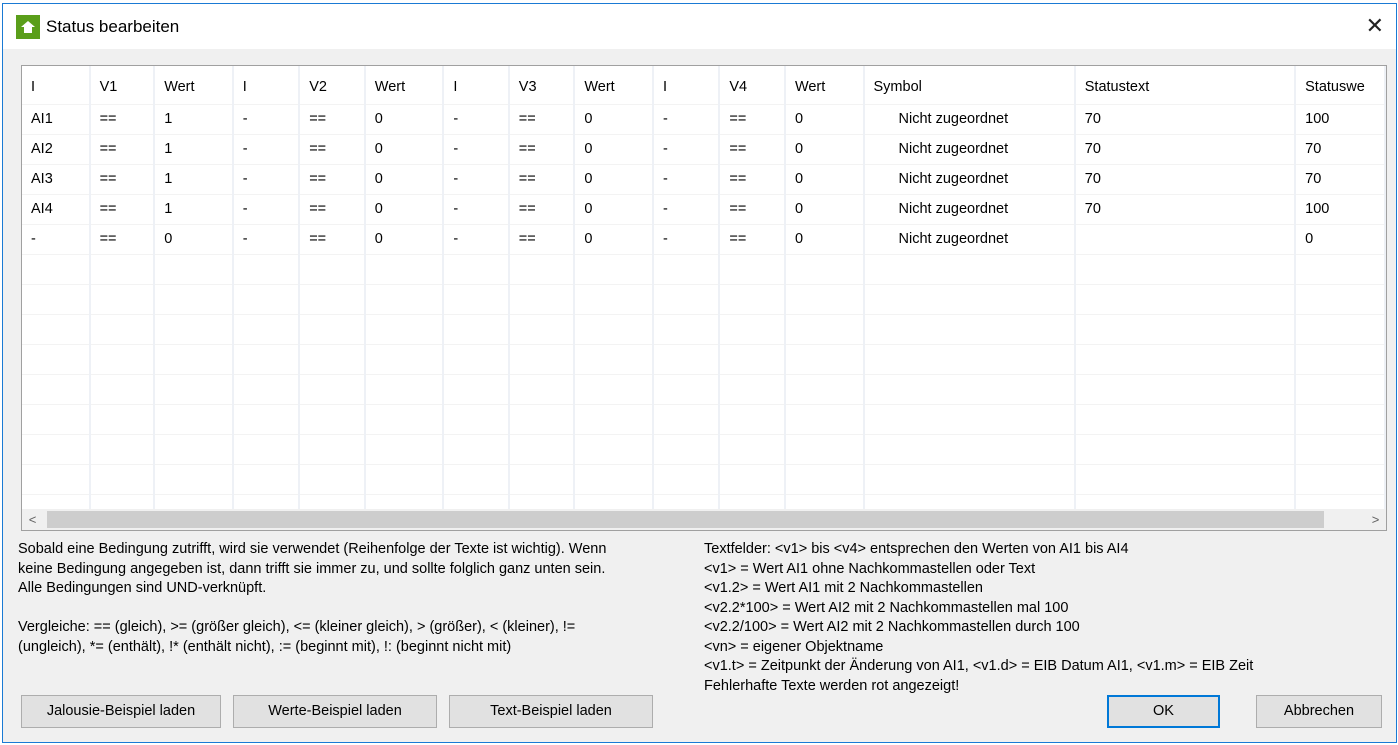 The height and width of the screenshot is (745, 1398). I want to click on load-values-example-button: Werte-Beispiel laden, so click(335, 711).